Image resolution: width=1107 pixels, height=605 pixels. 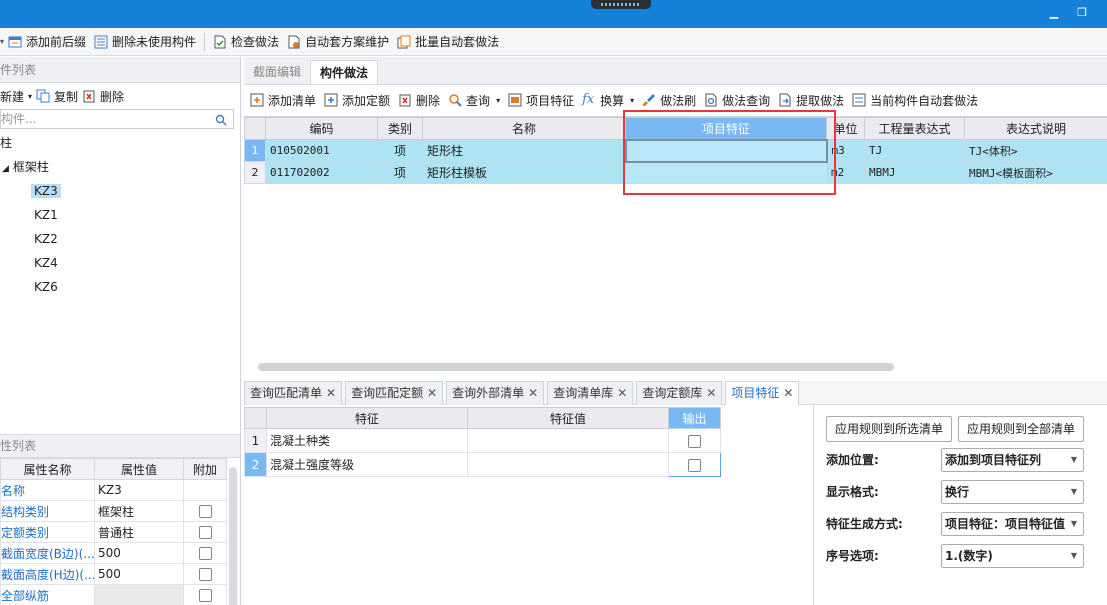 What do you see at coordinates (394, 393) in the screenshot?
I see `tab-match-quota: 查询匹配定额 ✕` at bounding box center [394, 393].